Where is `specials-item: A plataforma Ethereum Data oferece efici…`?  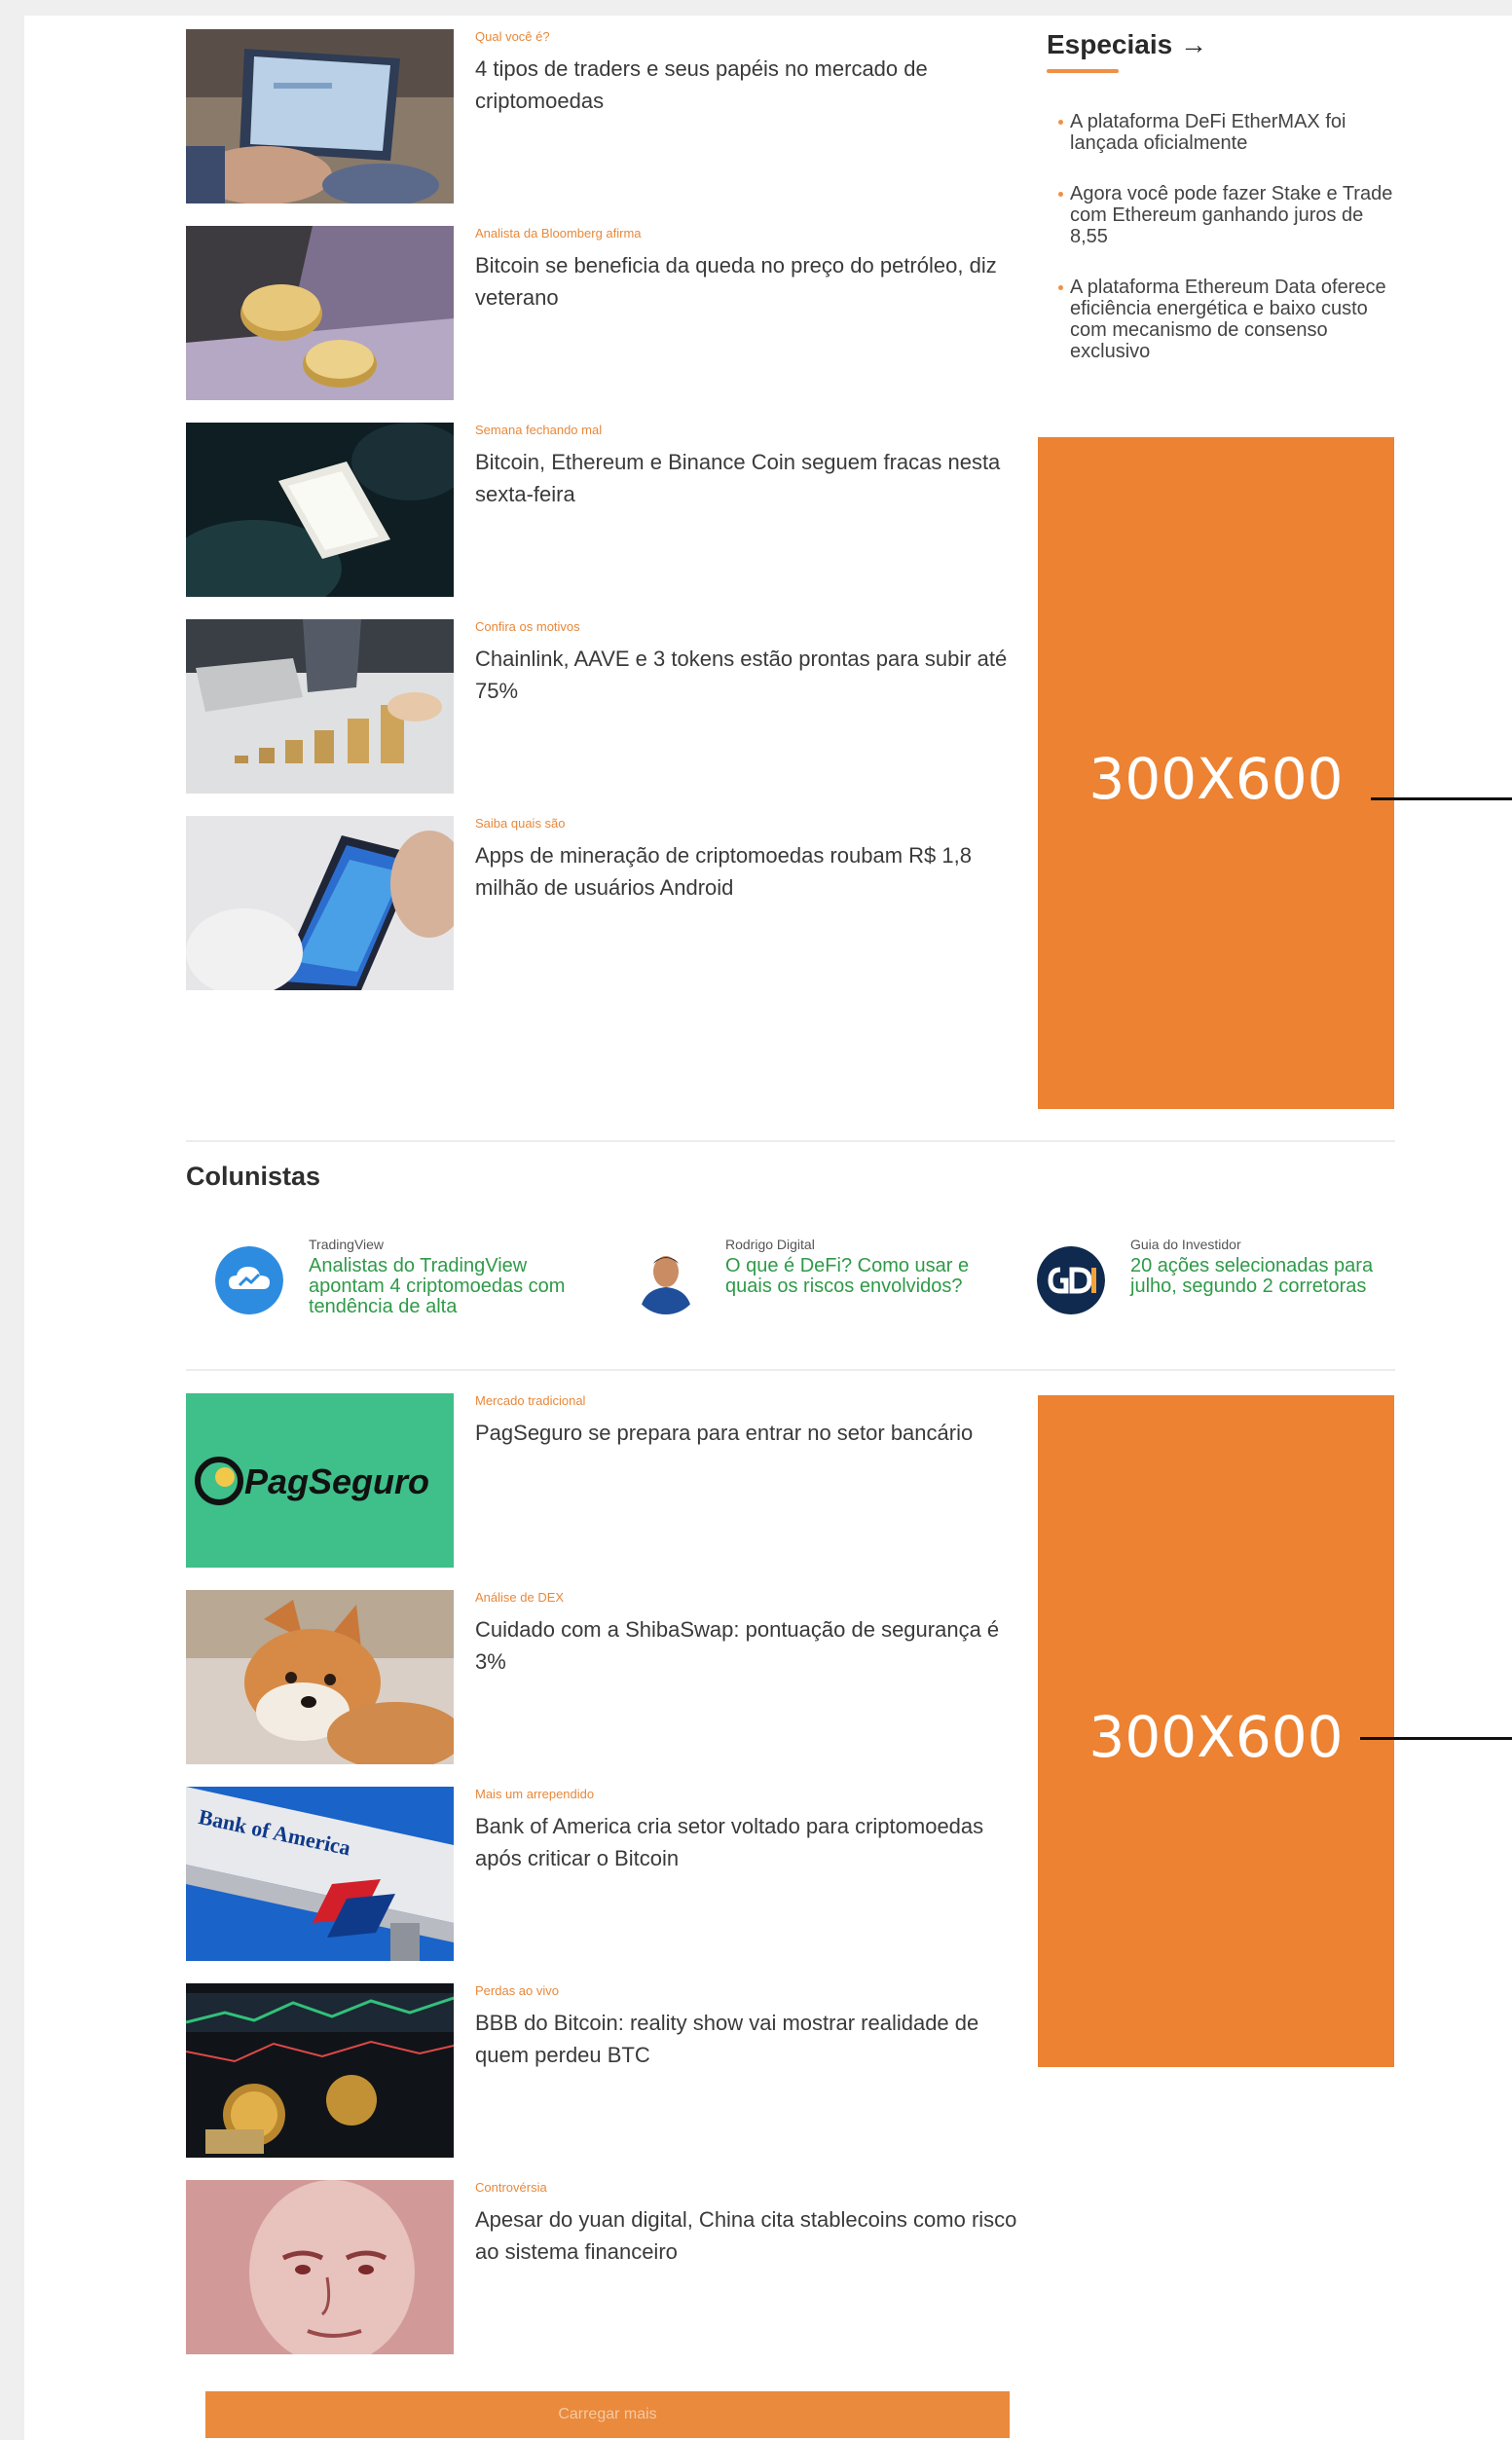 specials-item: A plataforma Ethereum Data oferece efici… is located at coordinates (1231, 320).